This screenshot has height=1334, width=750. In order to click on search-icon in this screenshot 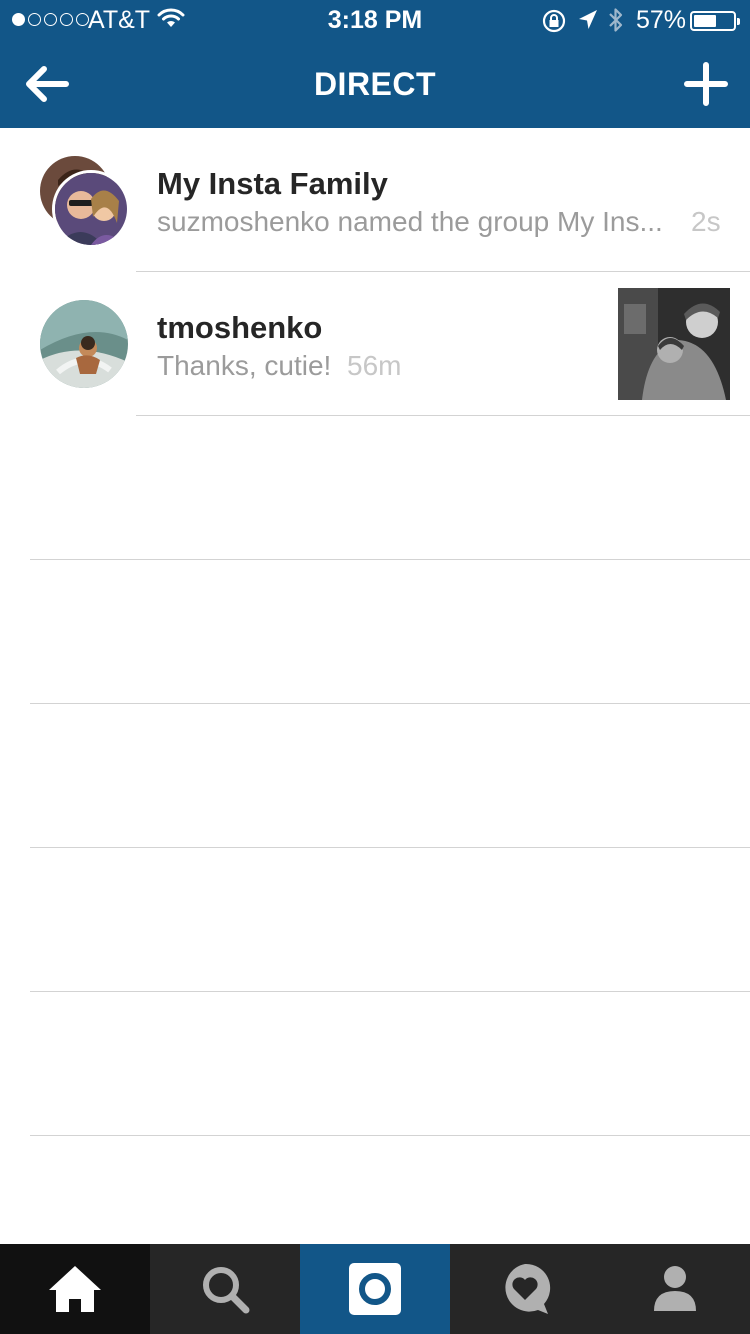, I will do `click(226, 1290)`.